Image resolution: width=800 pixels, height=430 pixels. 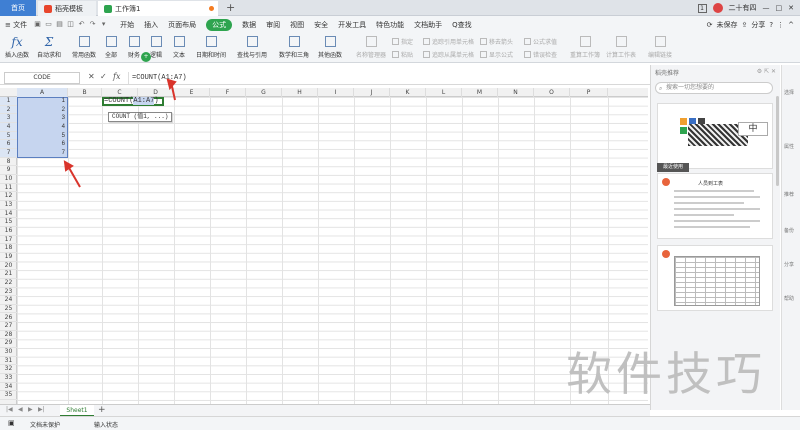 I want to click on tool-share: 分享, so click(x=789, y=264).